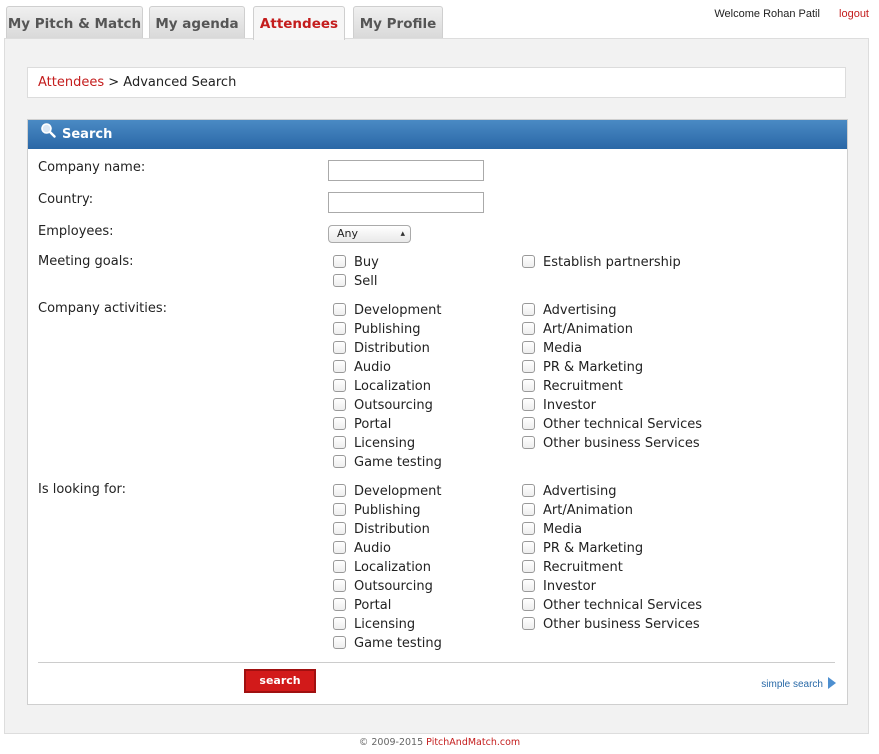 The image size is (879, 754). What do you see at coordinates (569, 311) in the screenshot?
I see `activity-checkbox: Advertising` at bounding box center [569, 311].